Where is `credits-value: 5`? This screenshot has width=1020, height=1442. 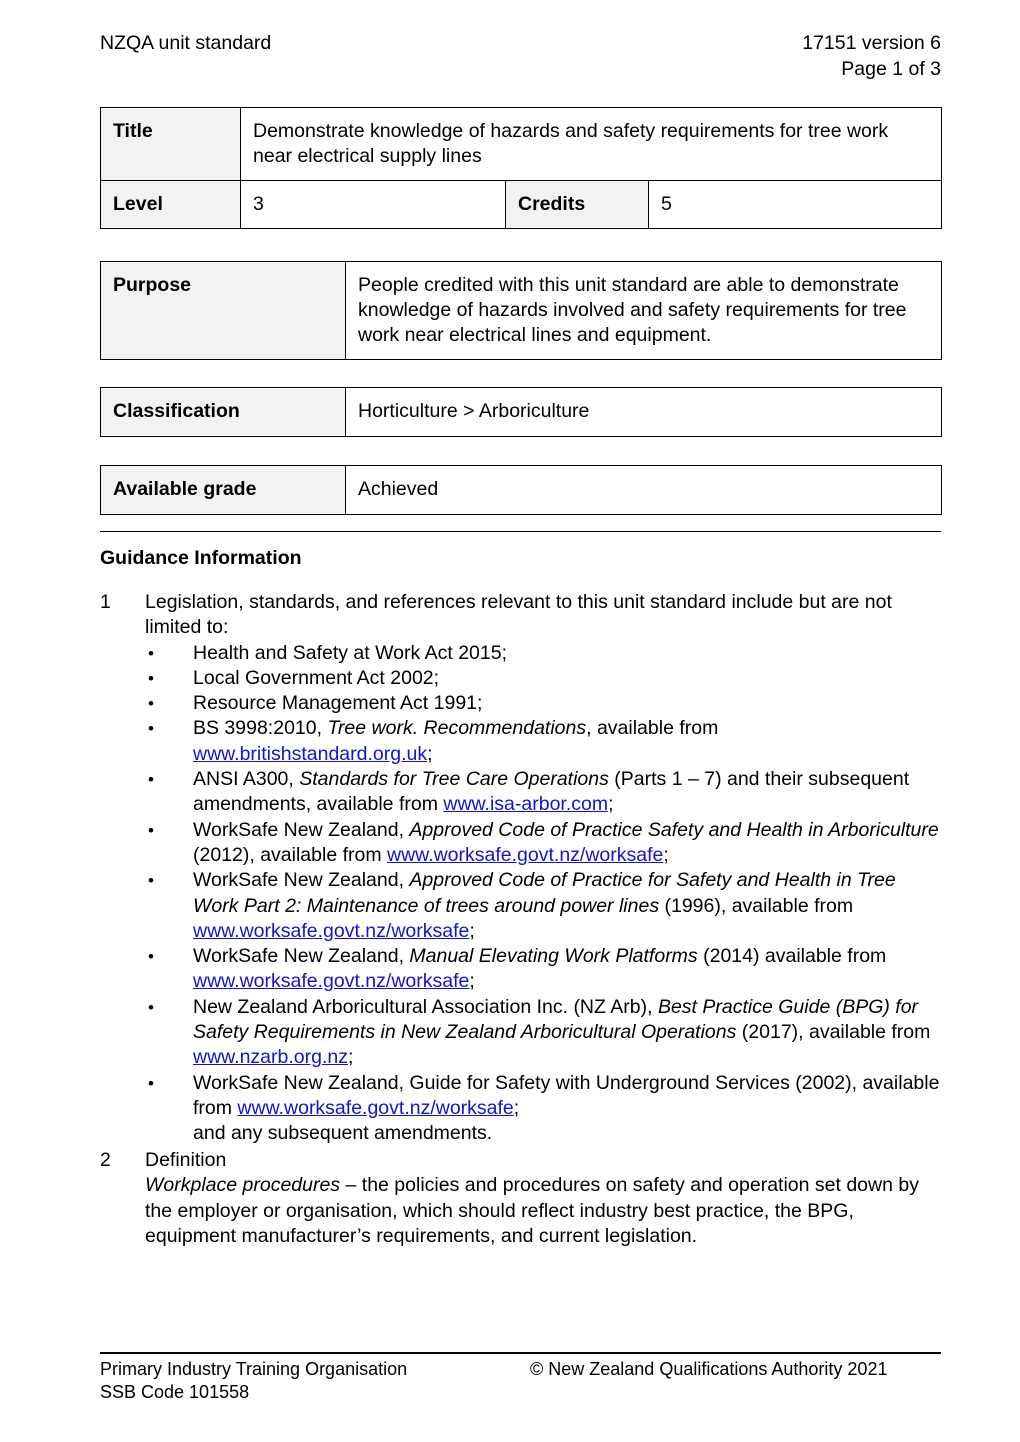 credits-value: 5 is located at coordinates (795, 204).